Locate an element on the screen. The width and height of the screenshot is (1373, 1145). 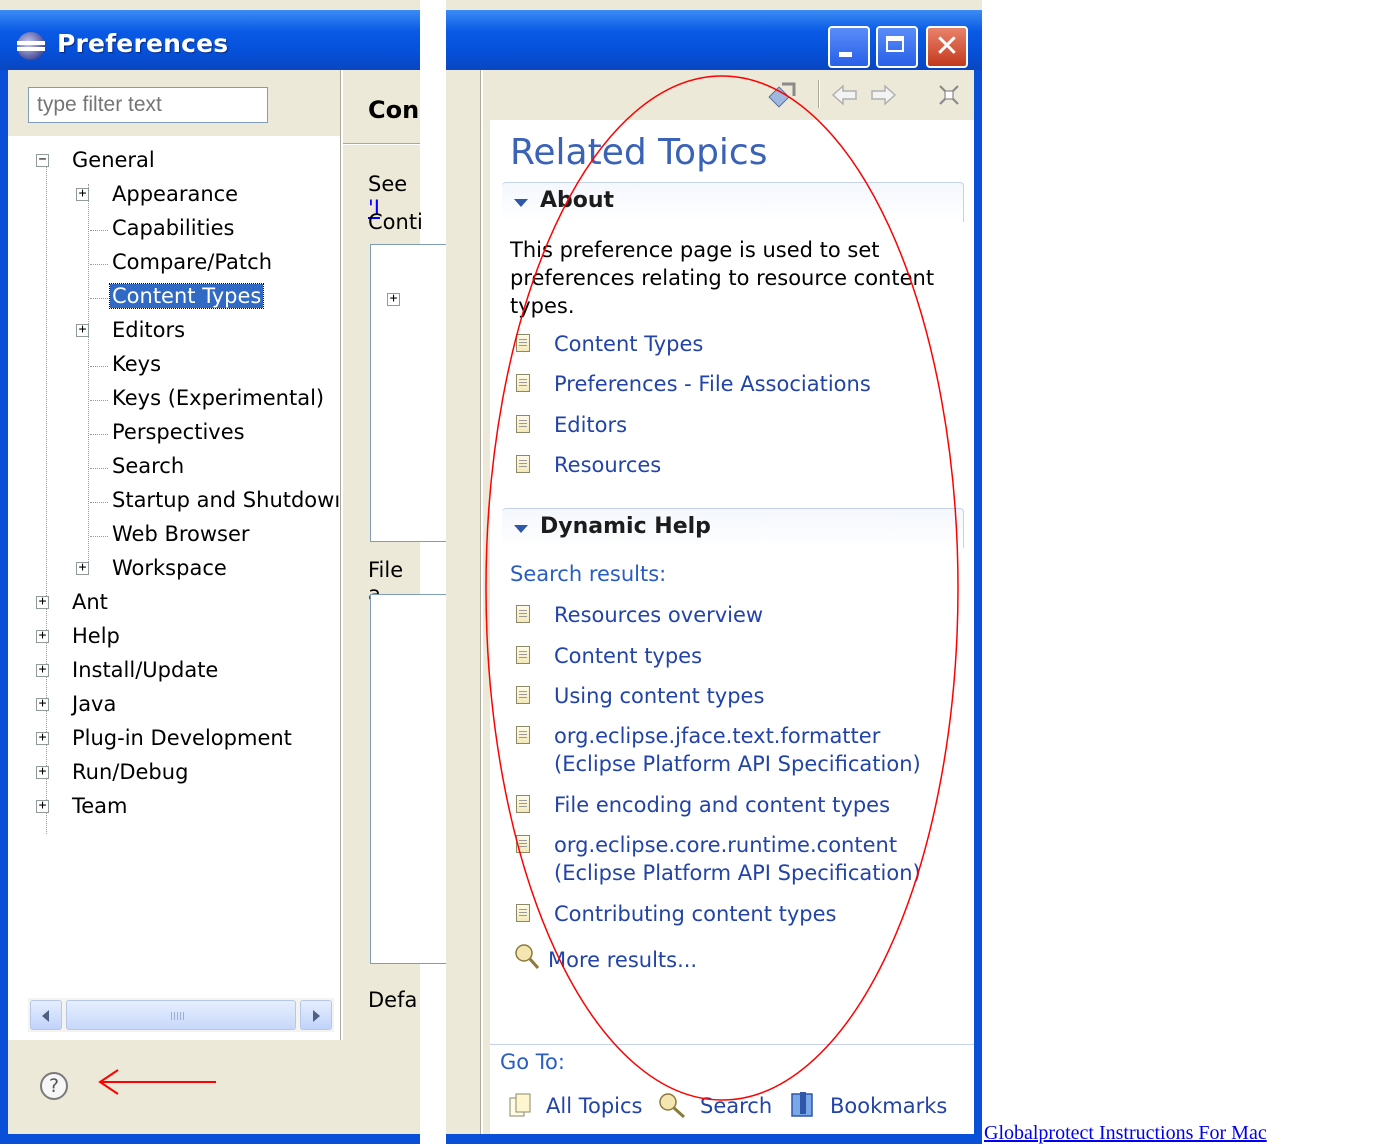
tree-item-compare-patch: Compare/Patch is located at coordinates (182, 265).